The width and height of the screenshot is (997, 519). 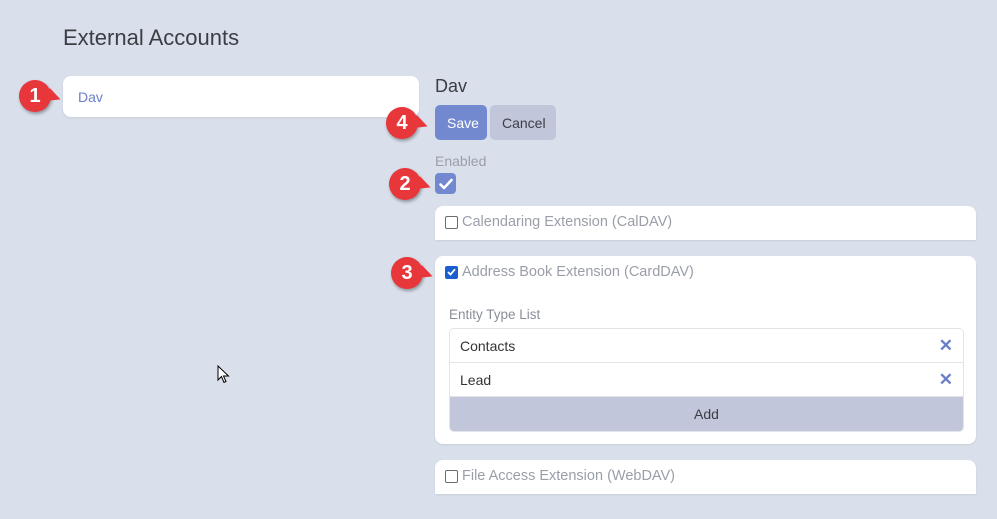 What do you see at coordinates (35, 96) in the screenshot?
I see `annotation-badge-1: 1` at bounding box center [35, 96].